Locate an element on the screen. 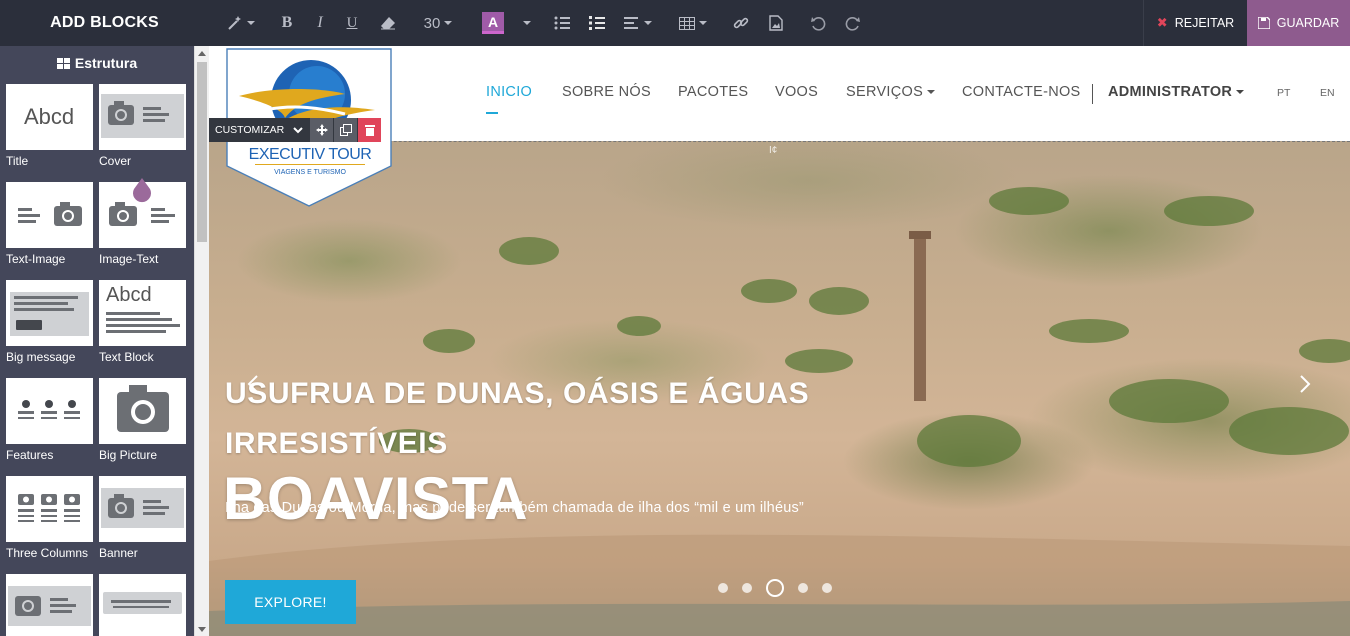 The height and width of the screenshot is (636, 1350). align-icon is located at coordinates (638, 23).